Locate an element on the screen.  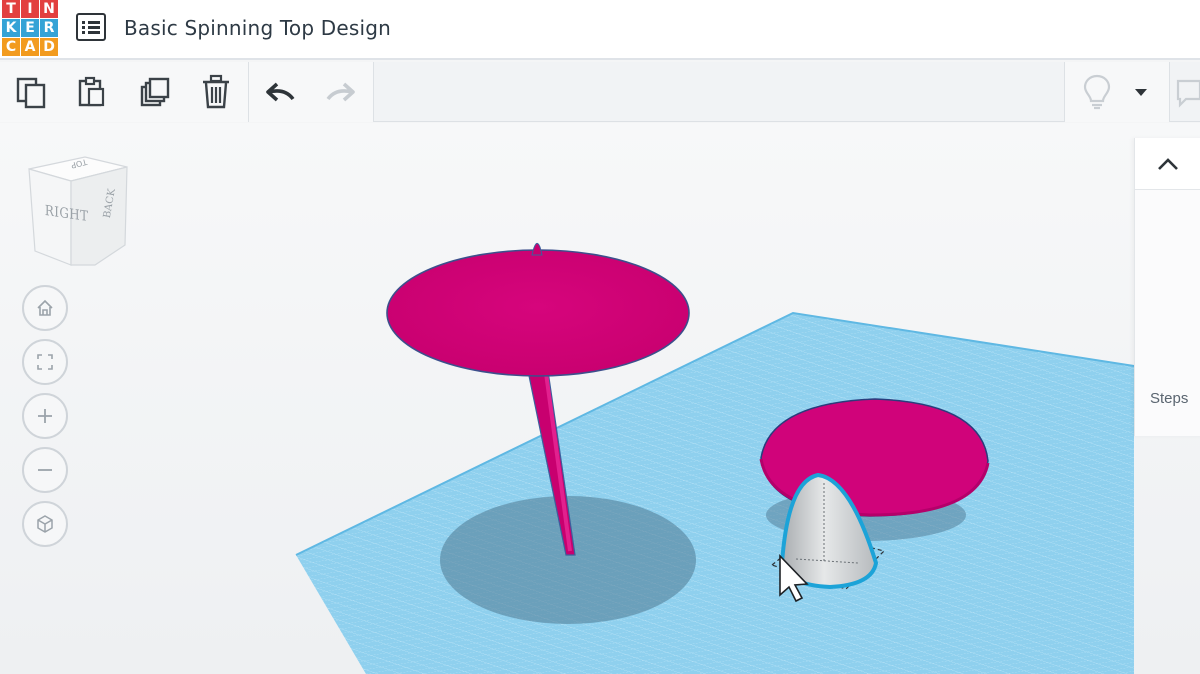
undo-button is located at coordinates (280, 92).